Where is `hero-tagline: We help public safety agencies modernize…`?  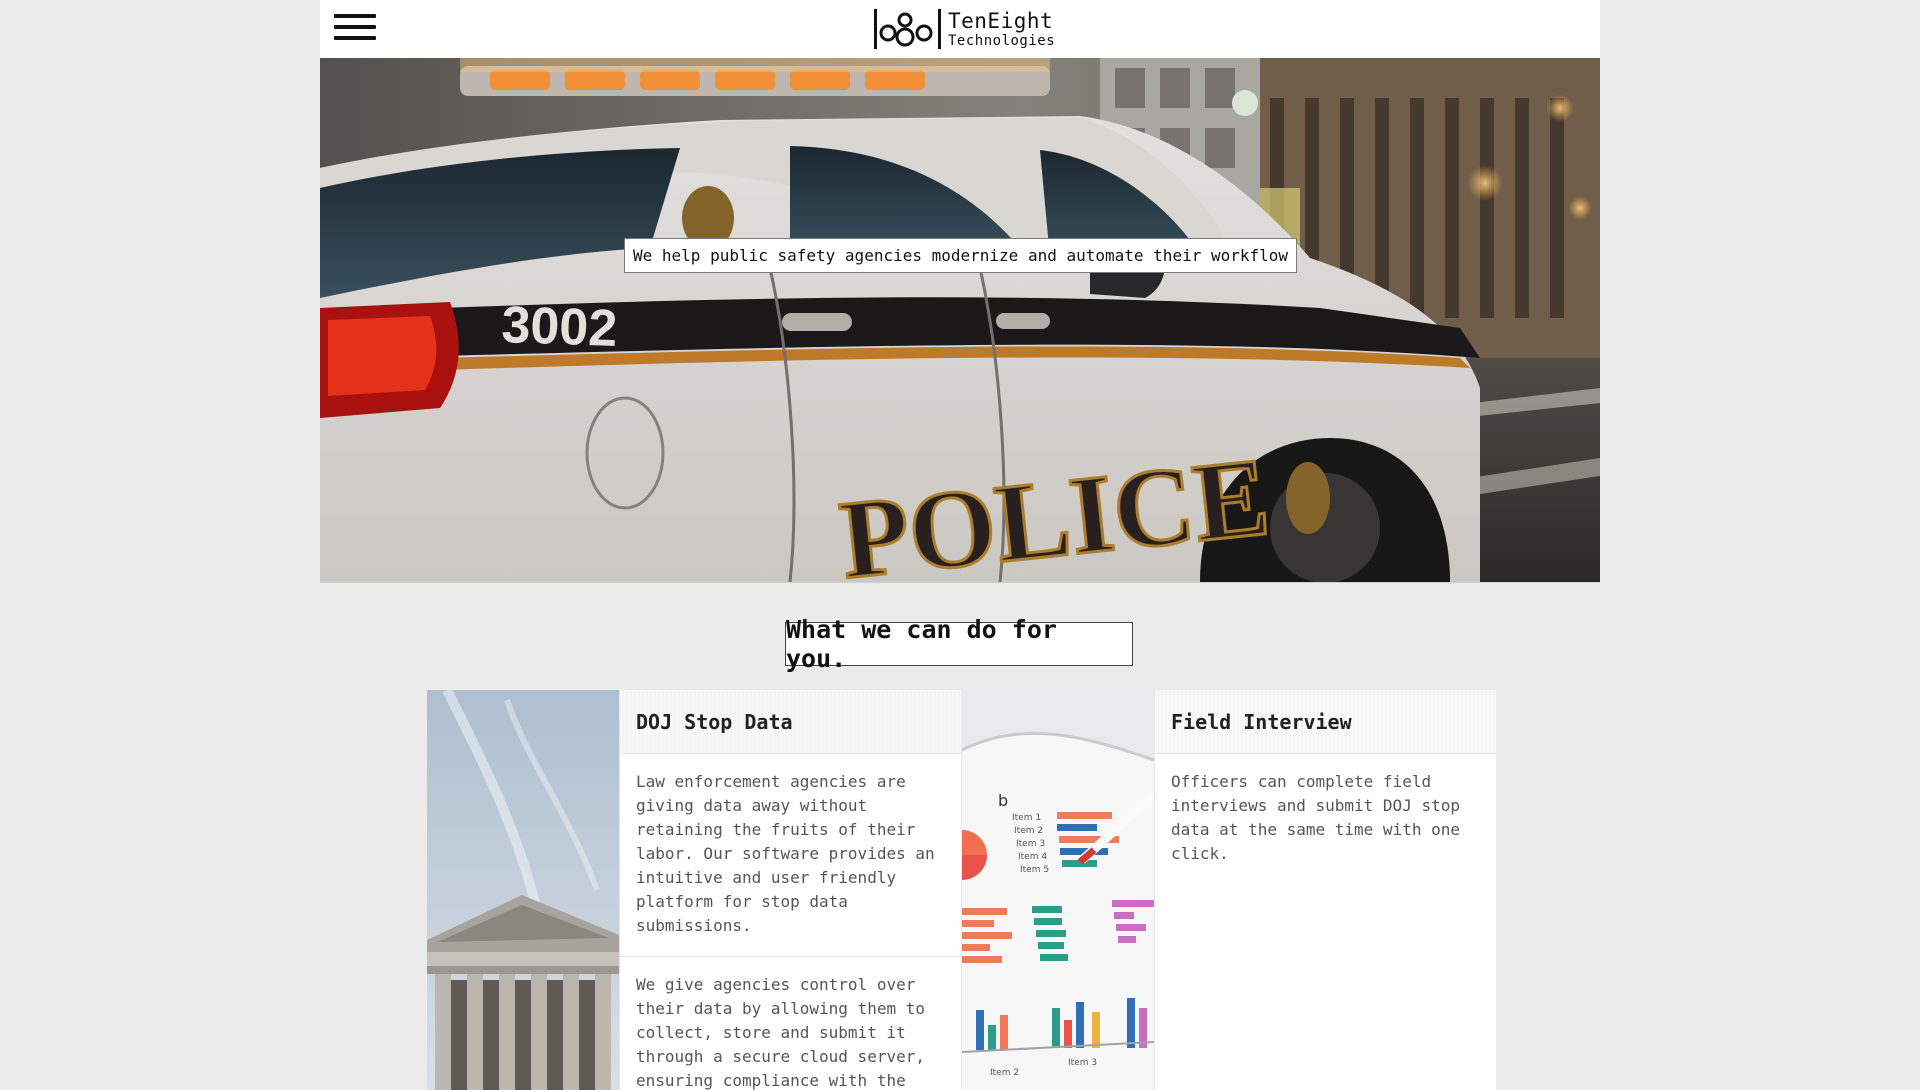 hero-tagline: We help public safety agencies modernize… is located at coordinates (961, 255).